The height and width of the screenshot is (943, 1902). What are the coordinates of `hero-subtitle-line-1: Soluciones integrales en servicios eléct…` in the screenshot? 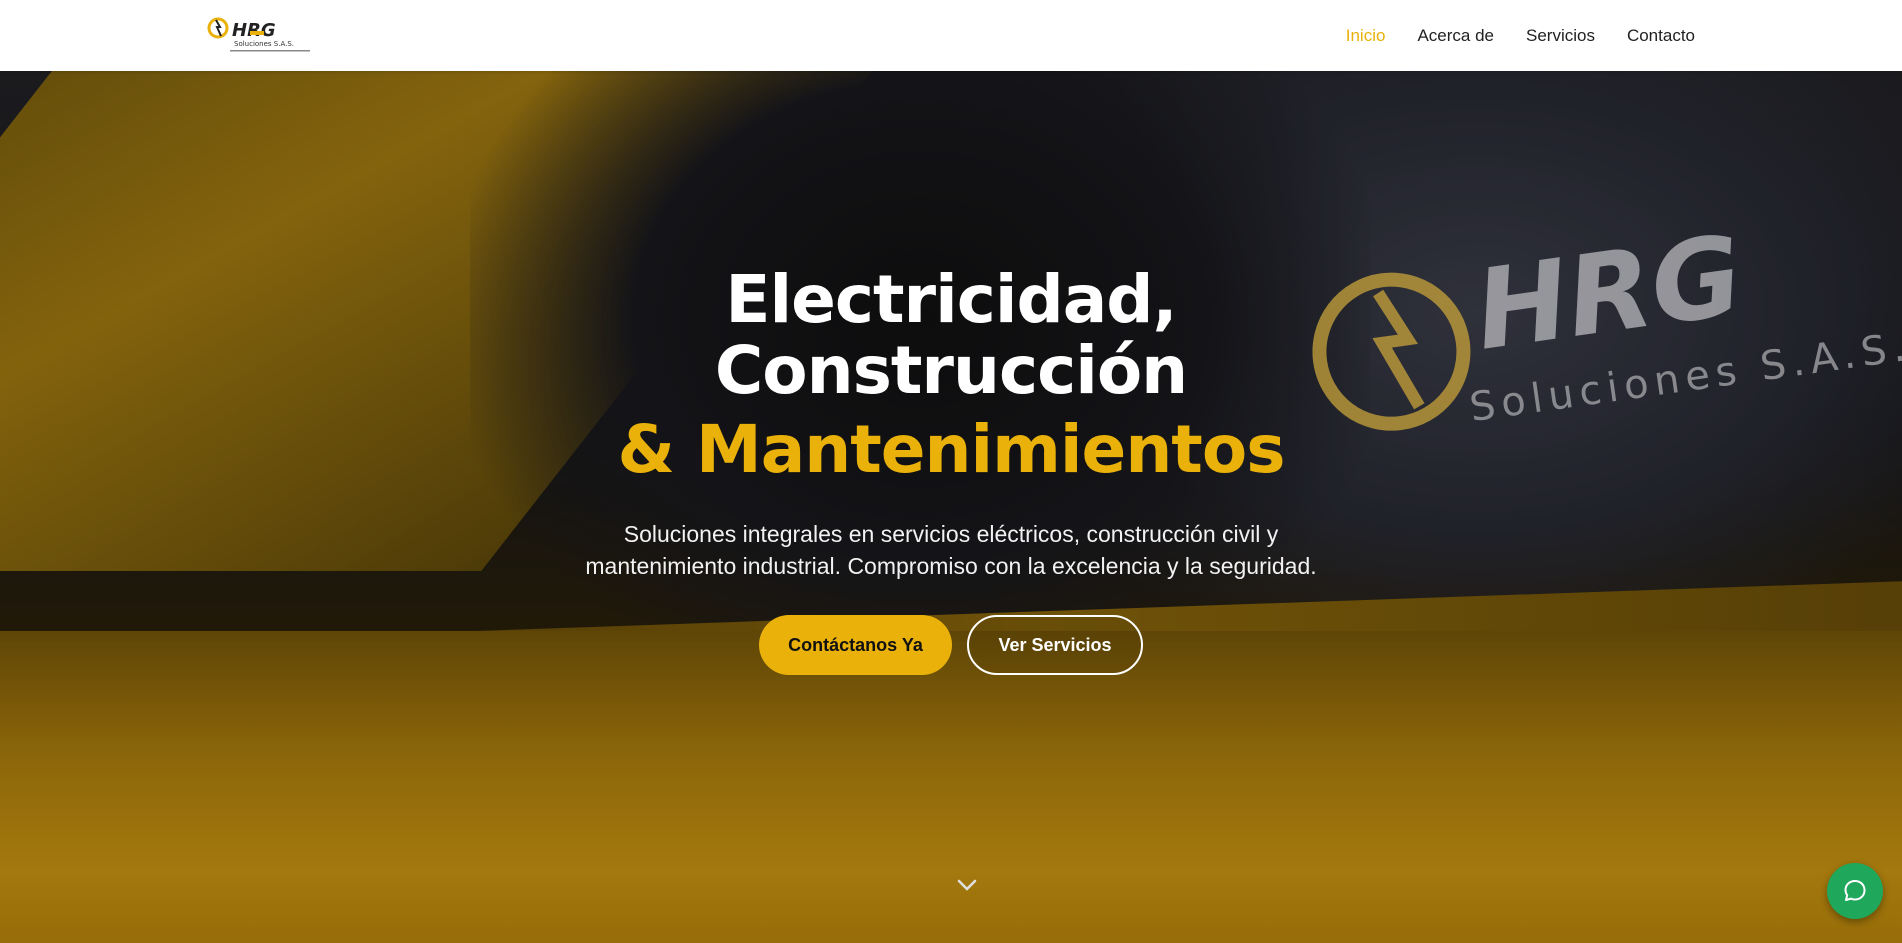 It's located at (951, 534).